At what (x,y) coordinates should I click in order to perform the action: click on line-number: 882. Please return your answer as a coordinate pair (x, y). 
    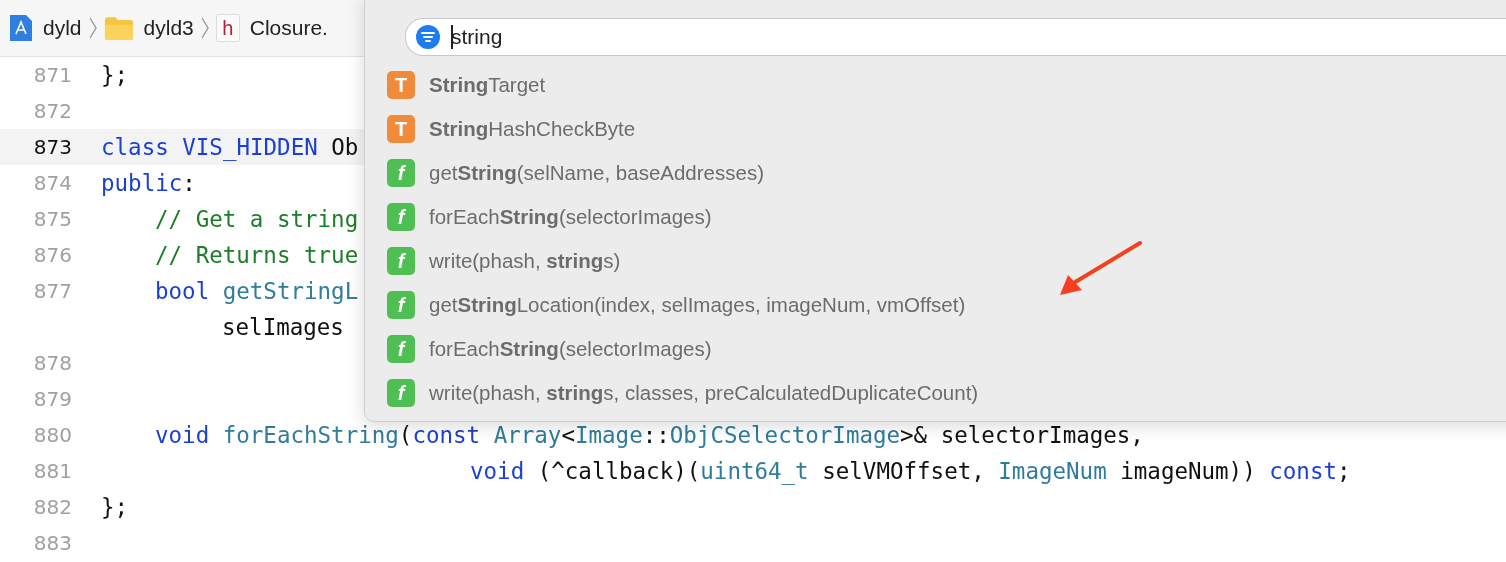
    Looking at the image, I should click on (52, 507).